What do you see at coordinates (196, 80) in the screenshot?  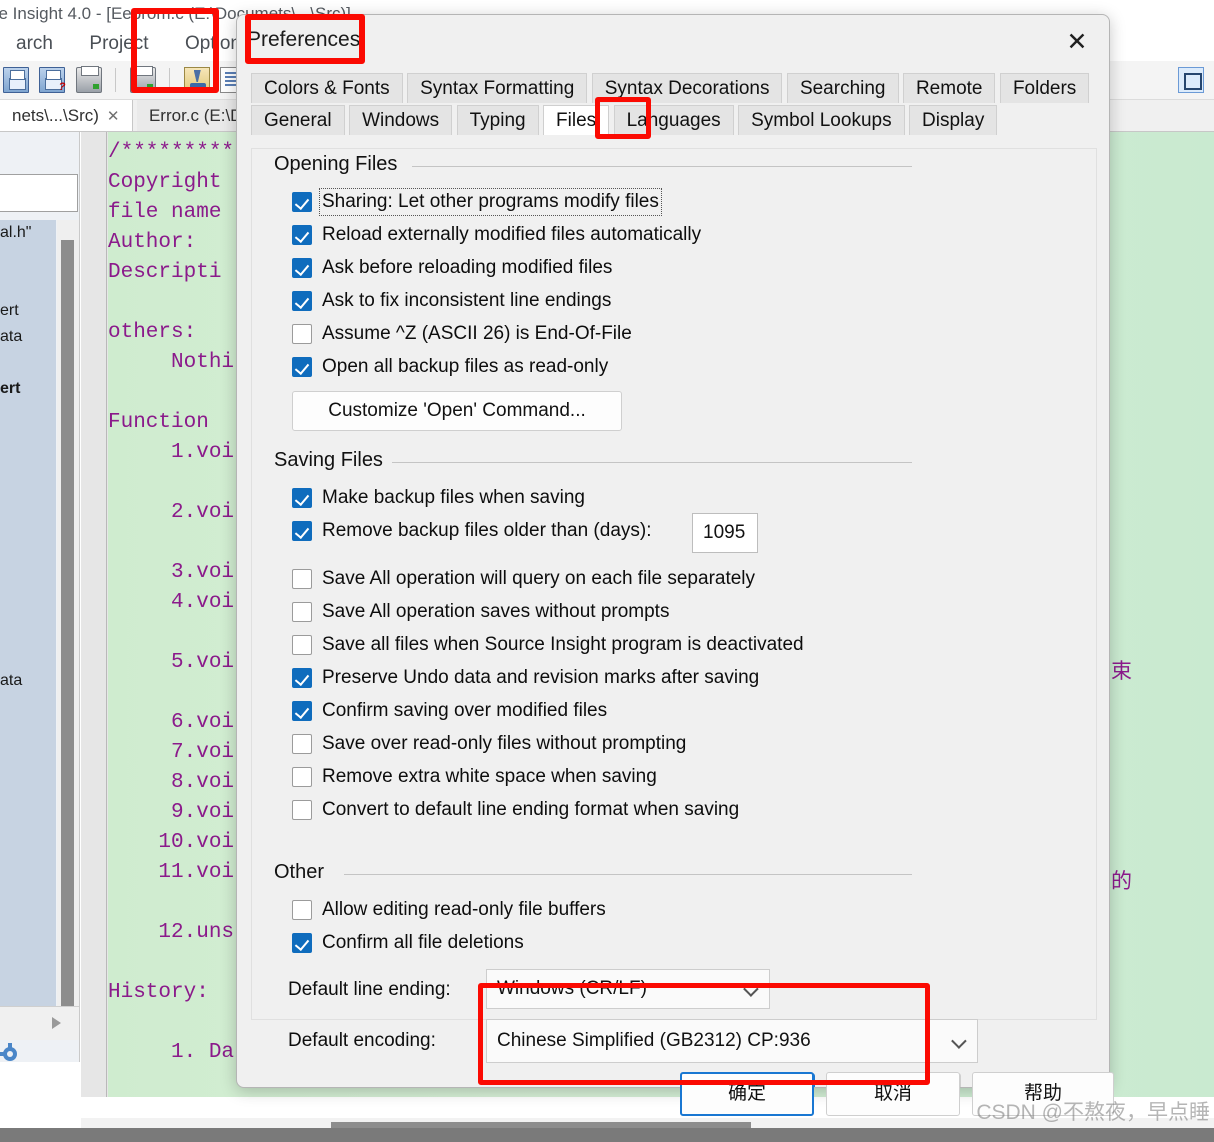 I see `cut-icon` at bounding box center [196, 80].